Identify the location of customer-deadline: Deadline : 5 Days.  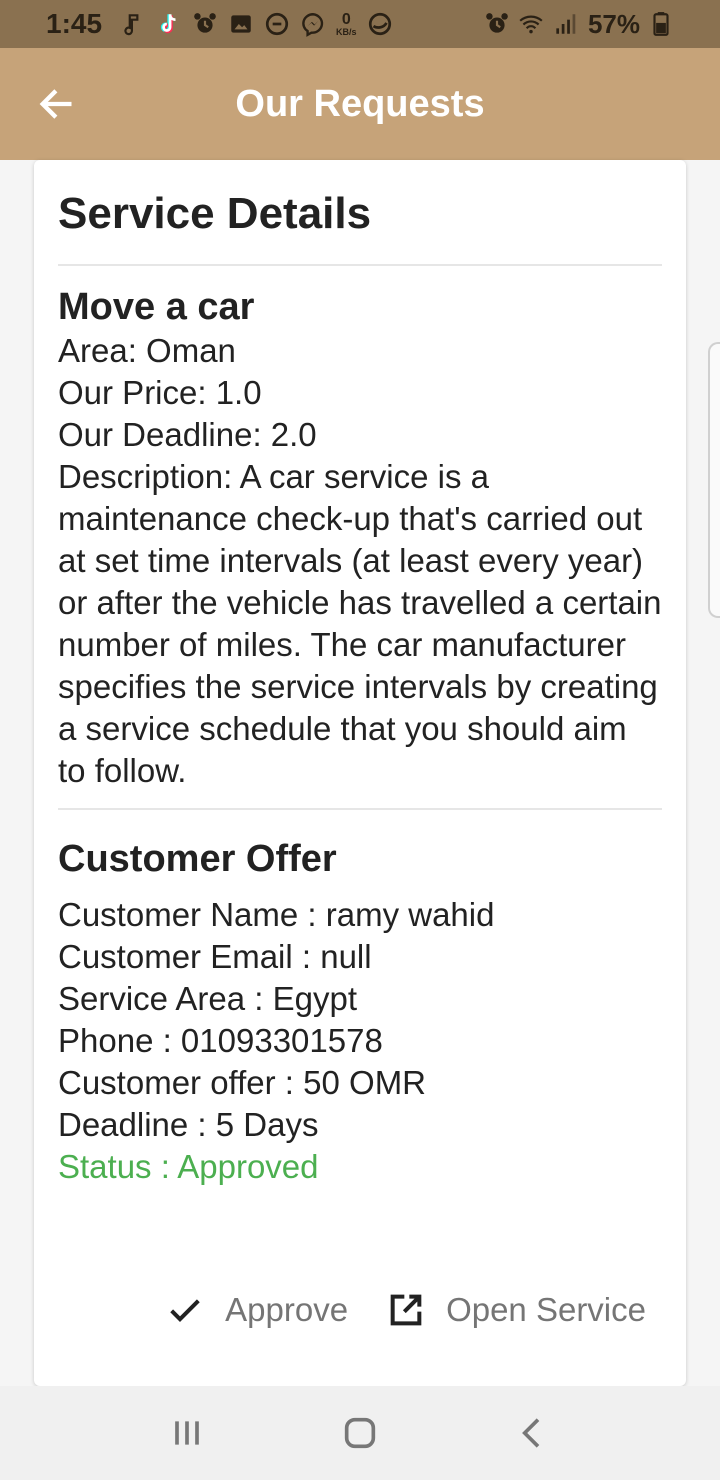
(188, 1124).